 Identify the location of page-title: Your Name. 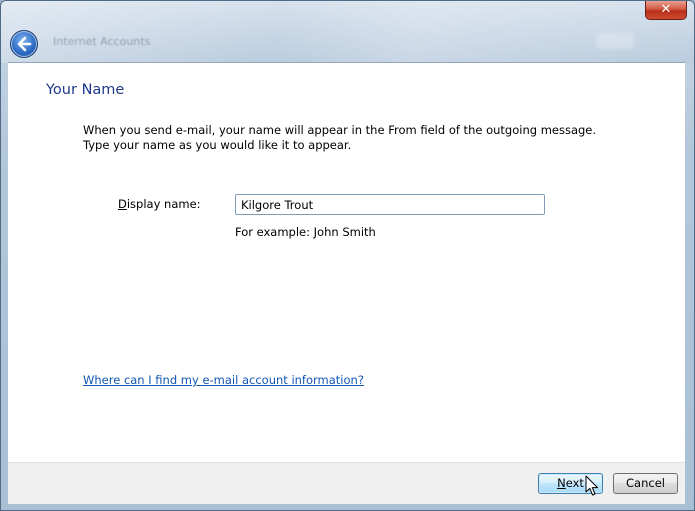
(85, 90).